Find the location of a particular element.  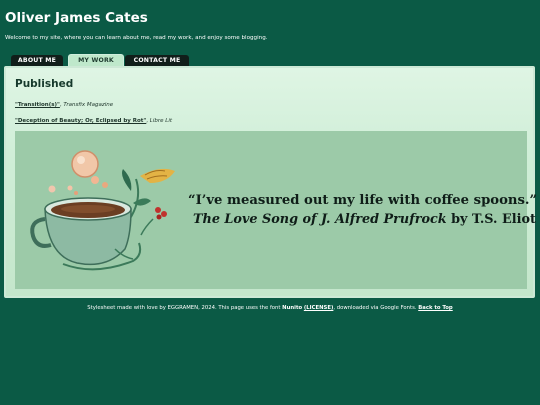

work-item: "Transition(s)", Transfix Magazine is located at coordinates (64, 105).